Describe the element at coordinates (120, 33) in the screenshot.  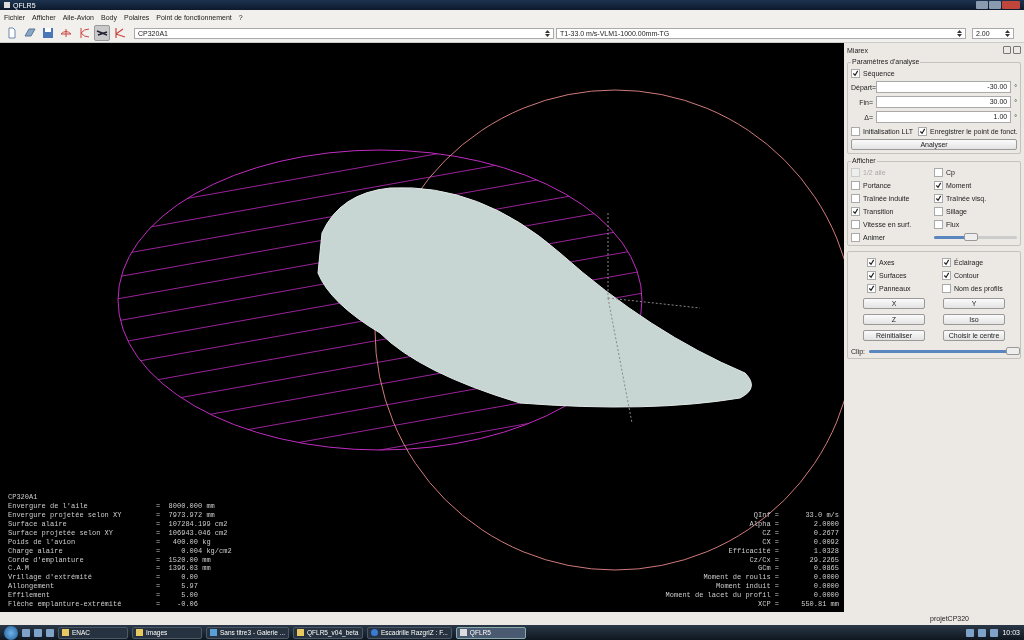
I see `design-tool-icon` at that location.